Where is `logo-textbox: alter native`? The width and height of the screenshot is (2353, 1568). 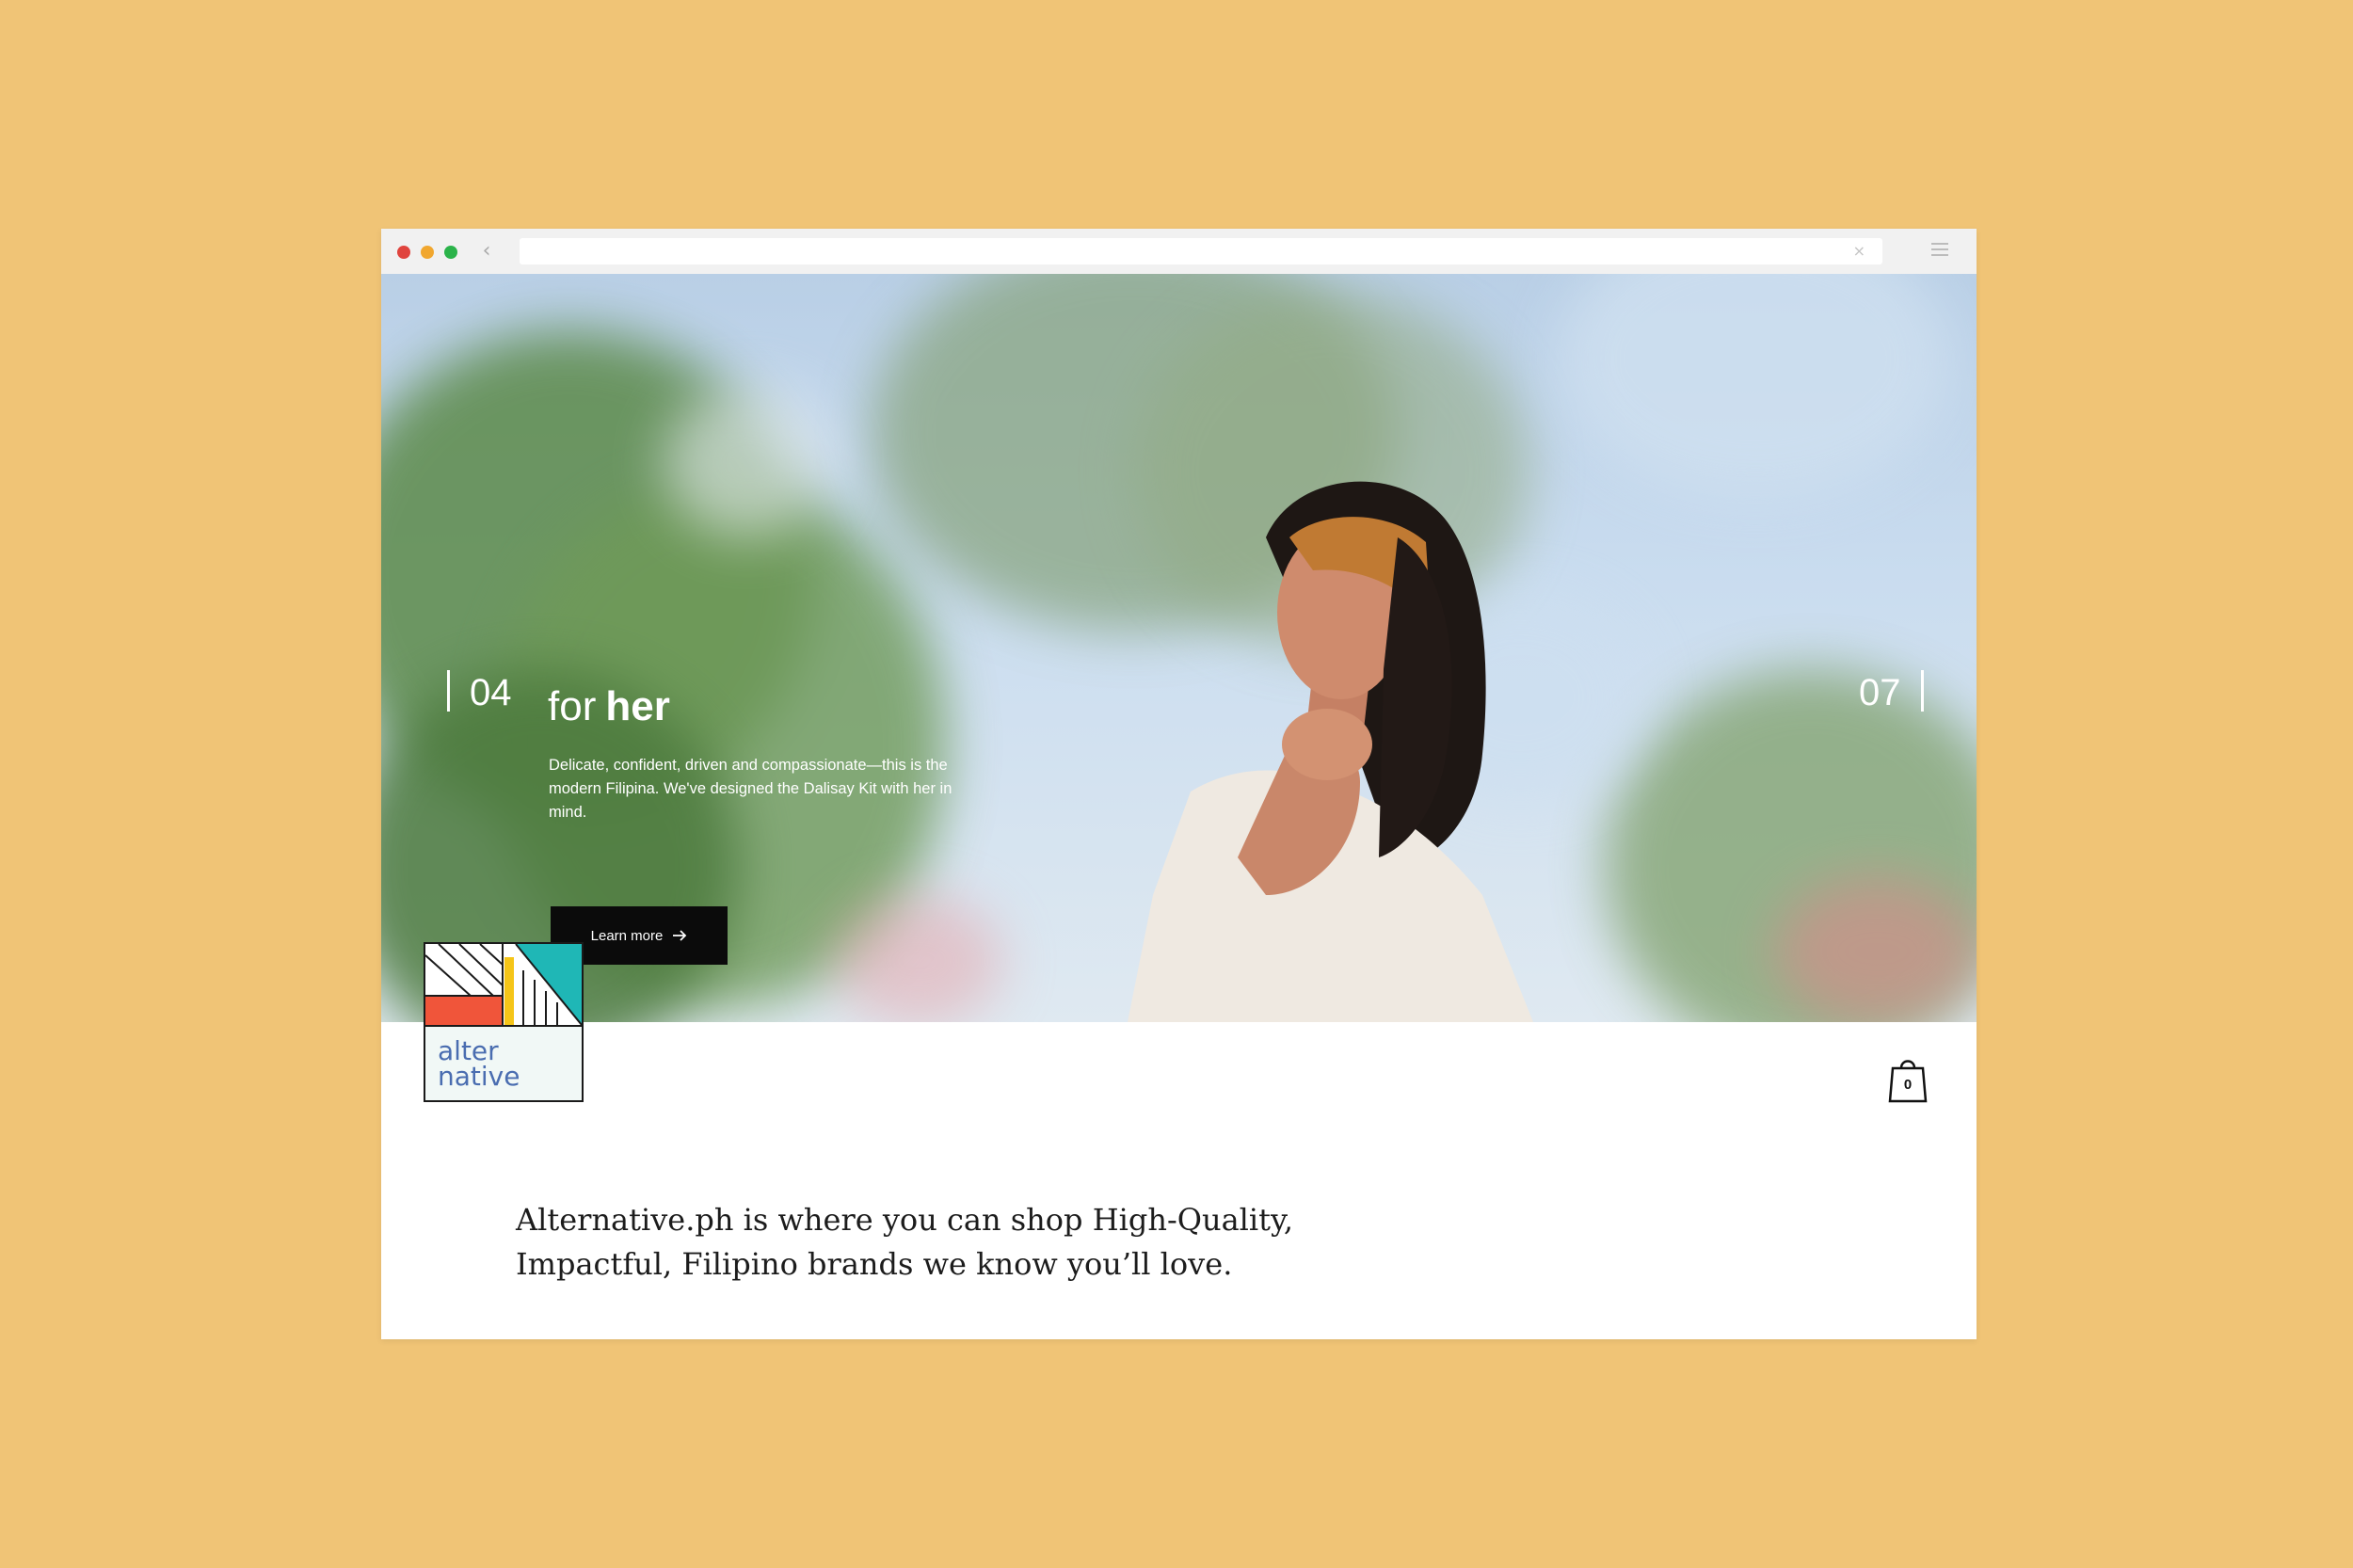
logo-textbox: alter native is located at coordinates (503, 1062).